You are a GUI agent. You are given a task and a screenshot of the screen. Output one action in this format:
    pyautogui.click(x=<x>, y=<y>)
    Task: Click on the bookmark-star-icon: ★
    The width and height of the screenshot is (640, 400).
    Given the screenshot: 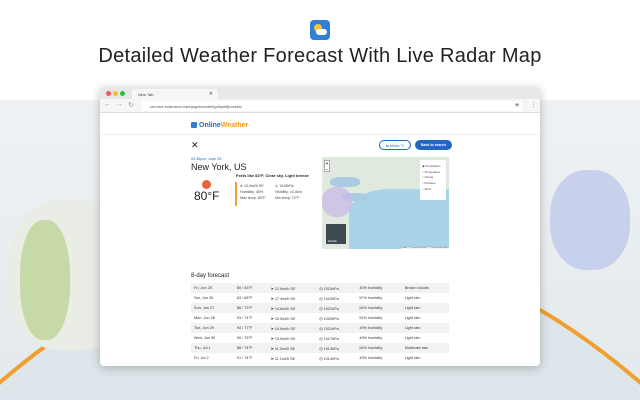 What is the action you would take?
    pyautogui.click(x=517, y=105)
    